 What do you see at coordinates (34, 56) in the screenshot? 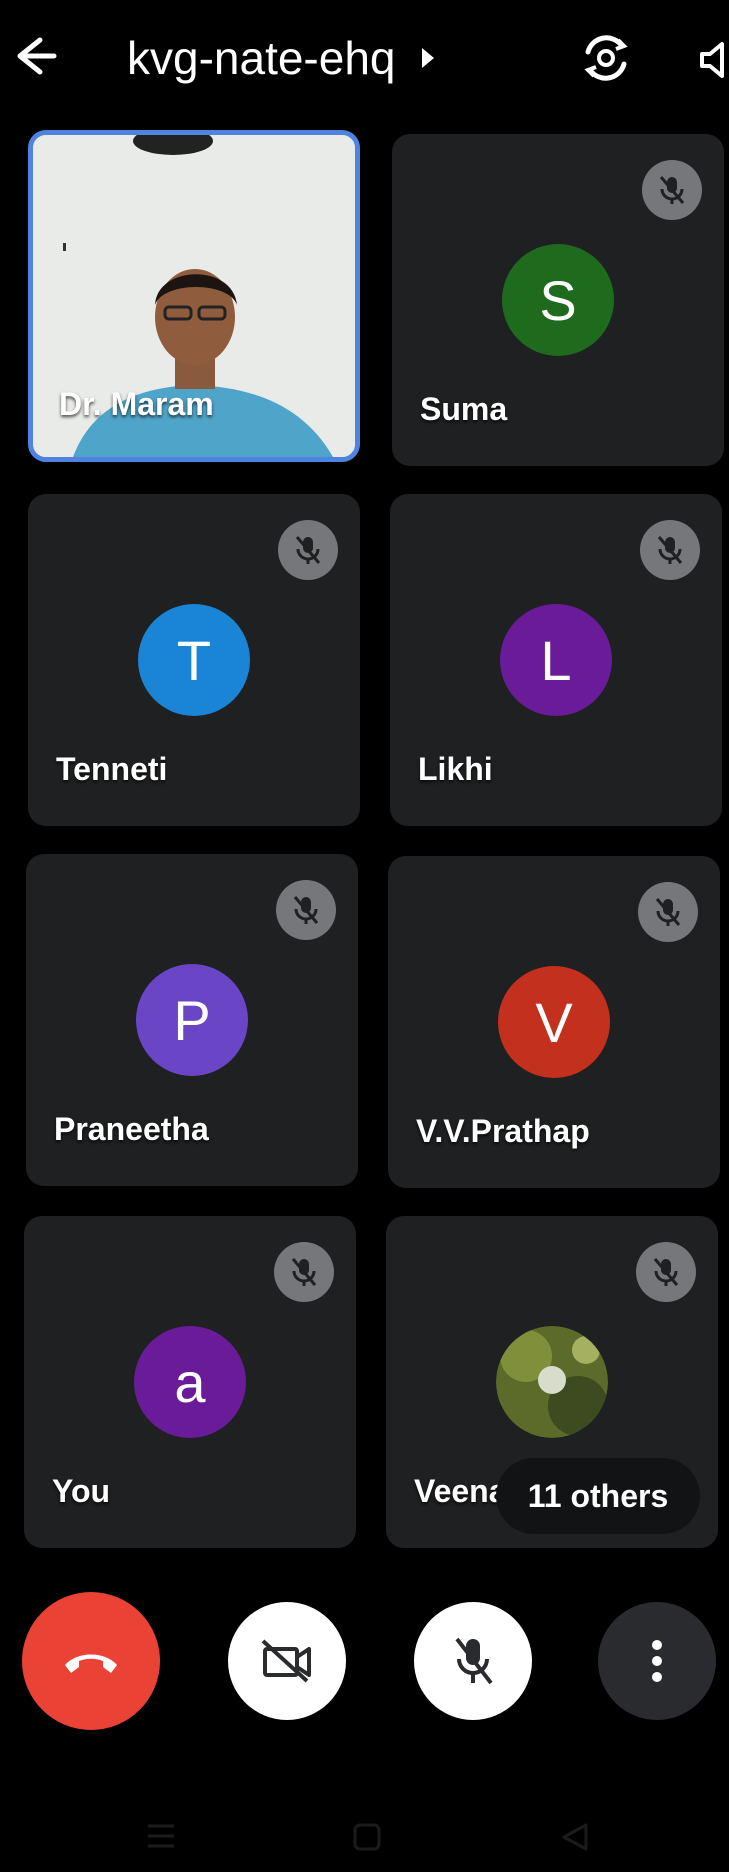
I see `arrow-back-icon` at bounding box center [34, 56].